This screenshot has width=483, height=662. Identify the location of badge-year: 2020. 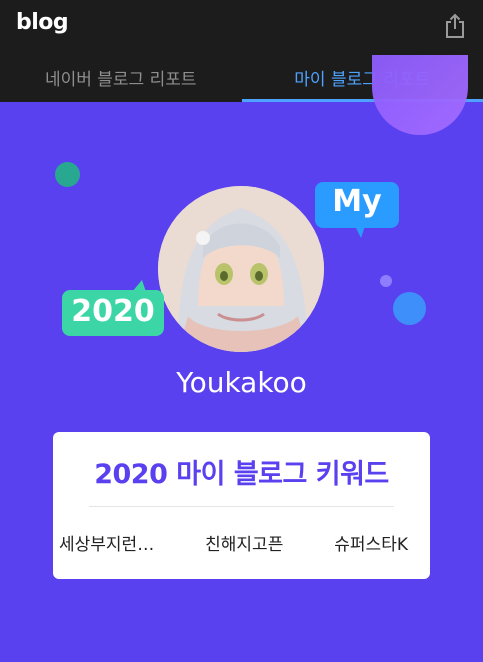
(114, 308).